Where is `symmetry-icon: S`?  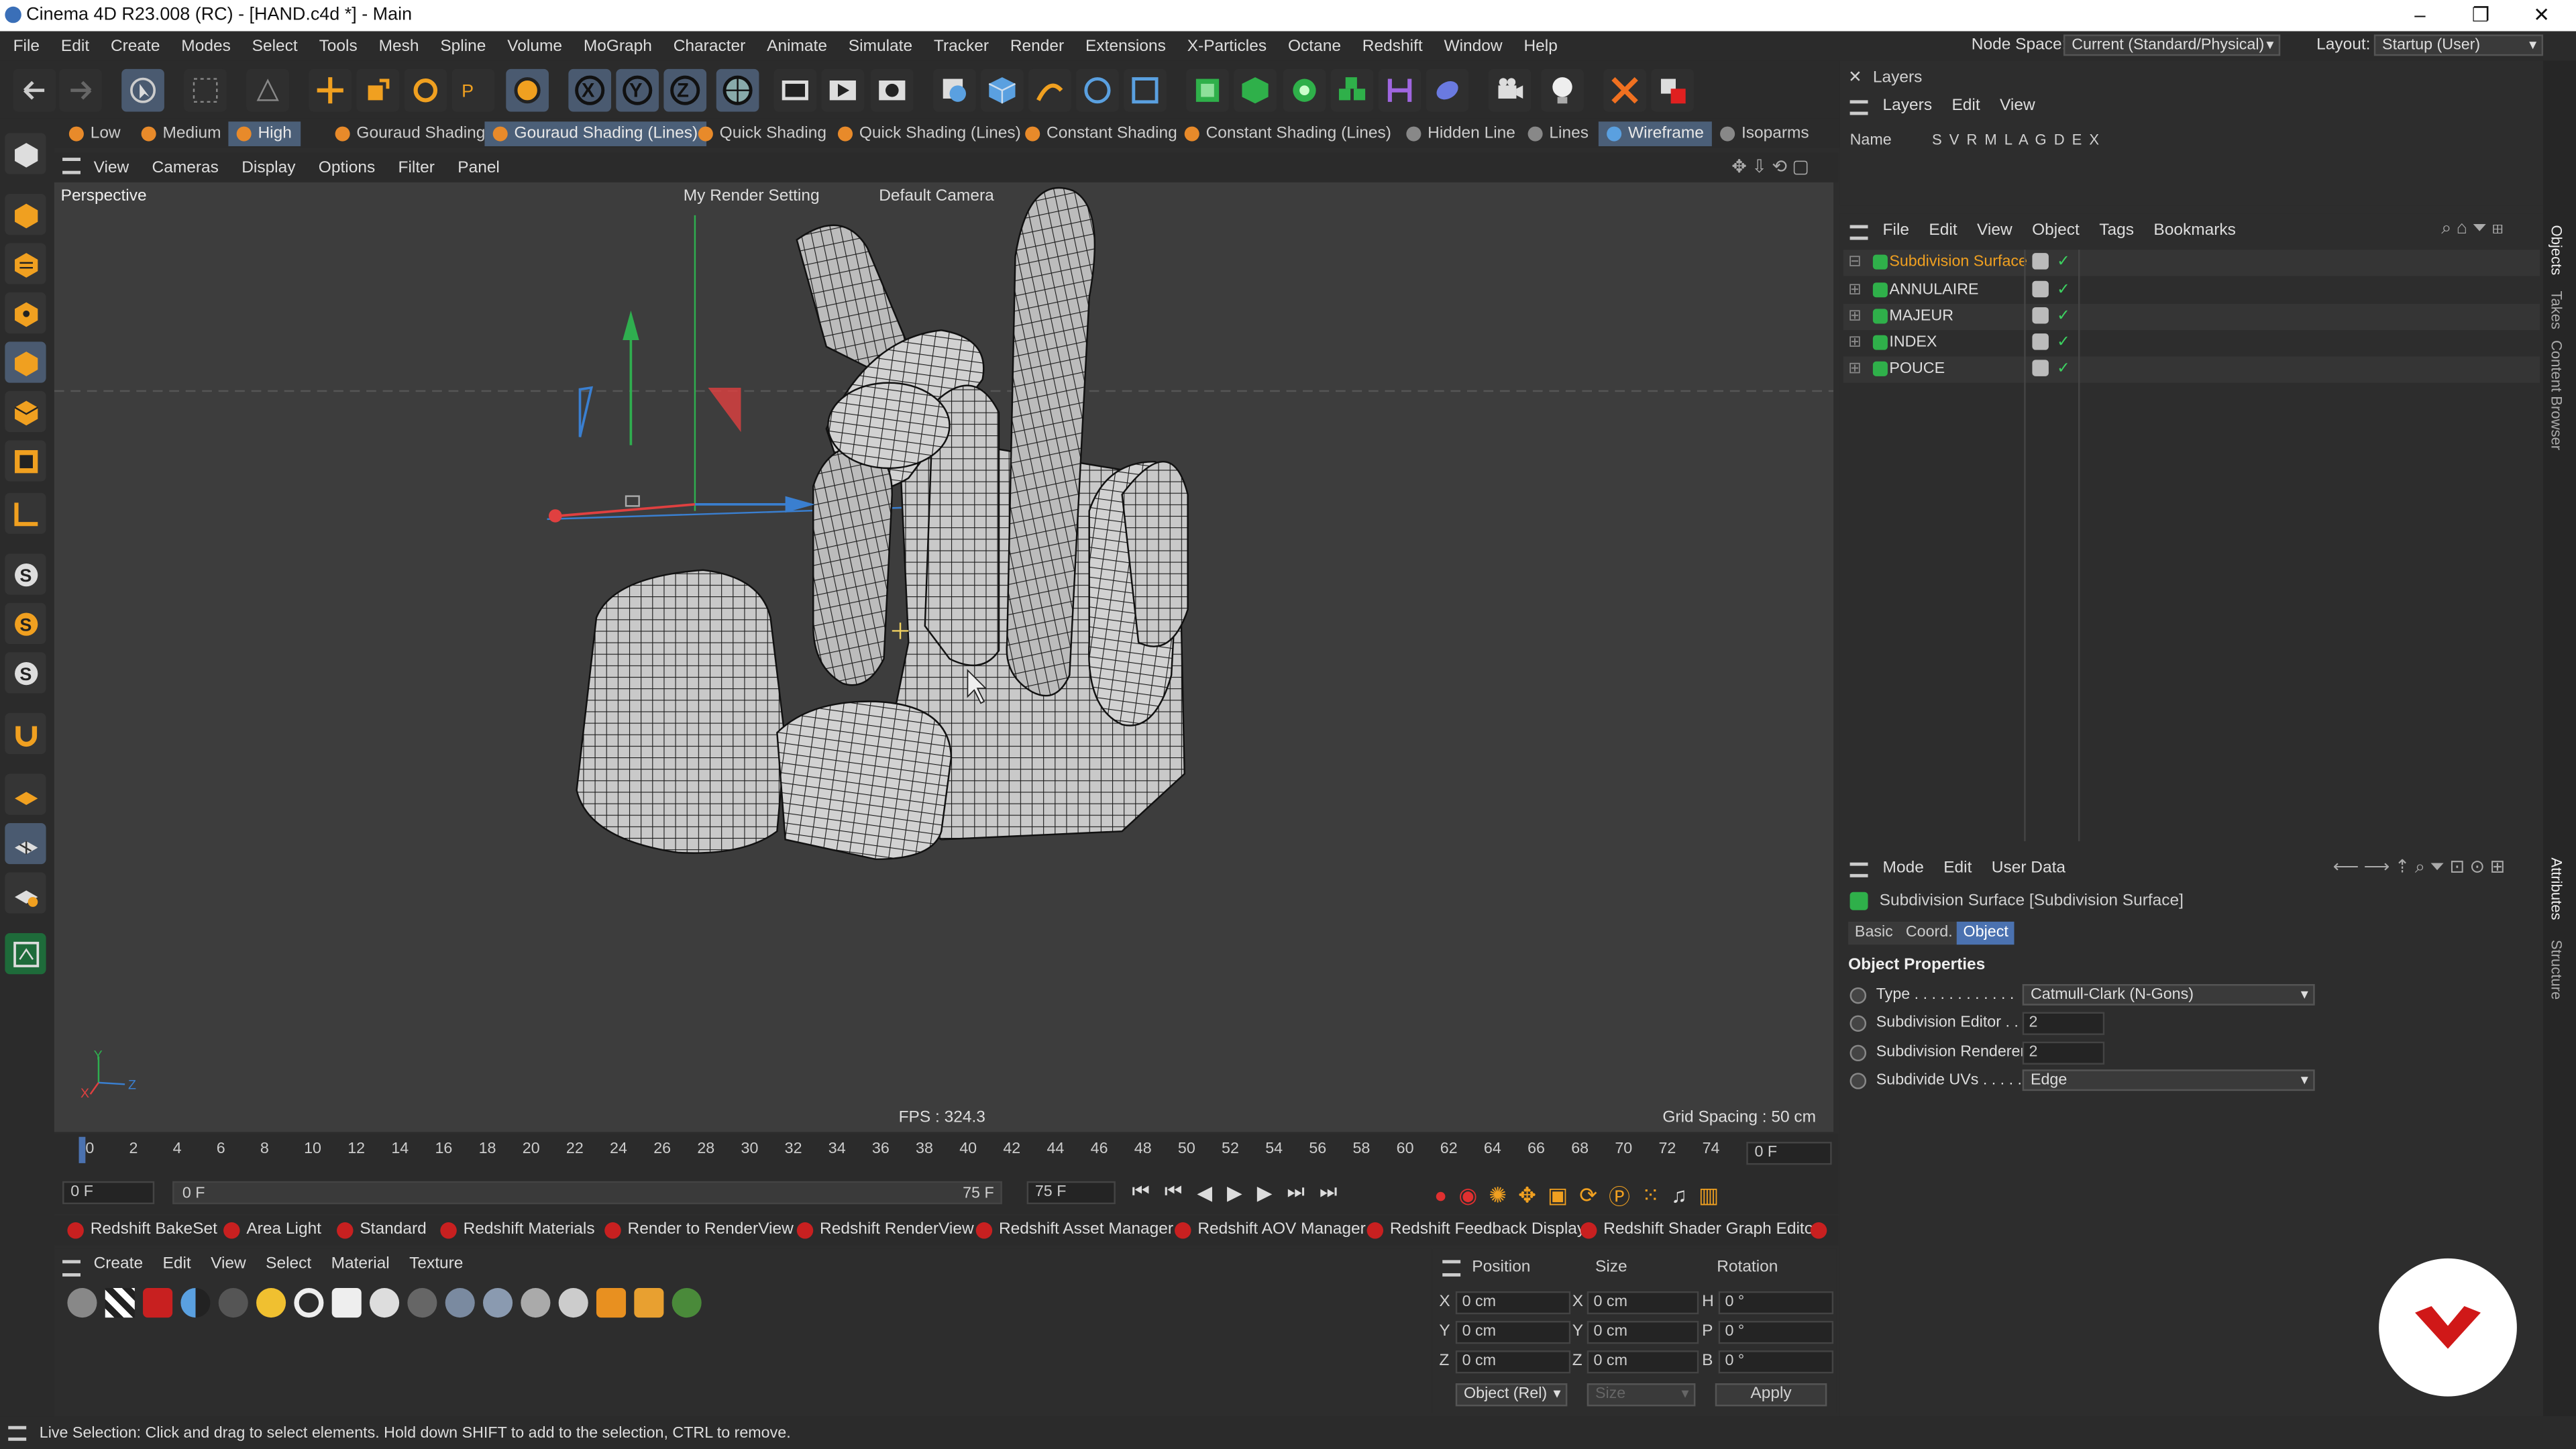 symmetry-icon: S is located at coordinates (25, 673).